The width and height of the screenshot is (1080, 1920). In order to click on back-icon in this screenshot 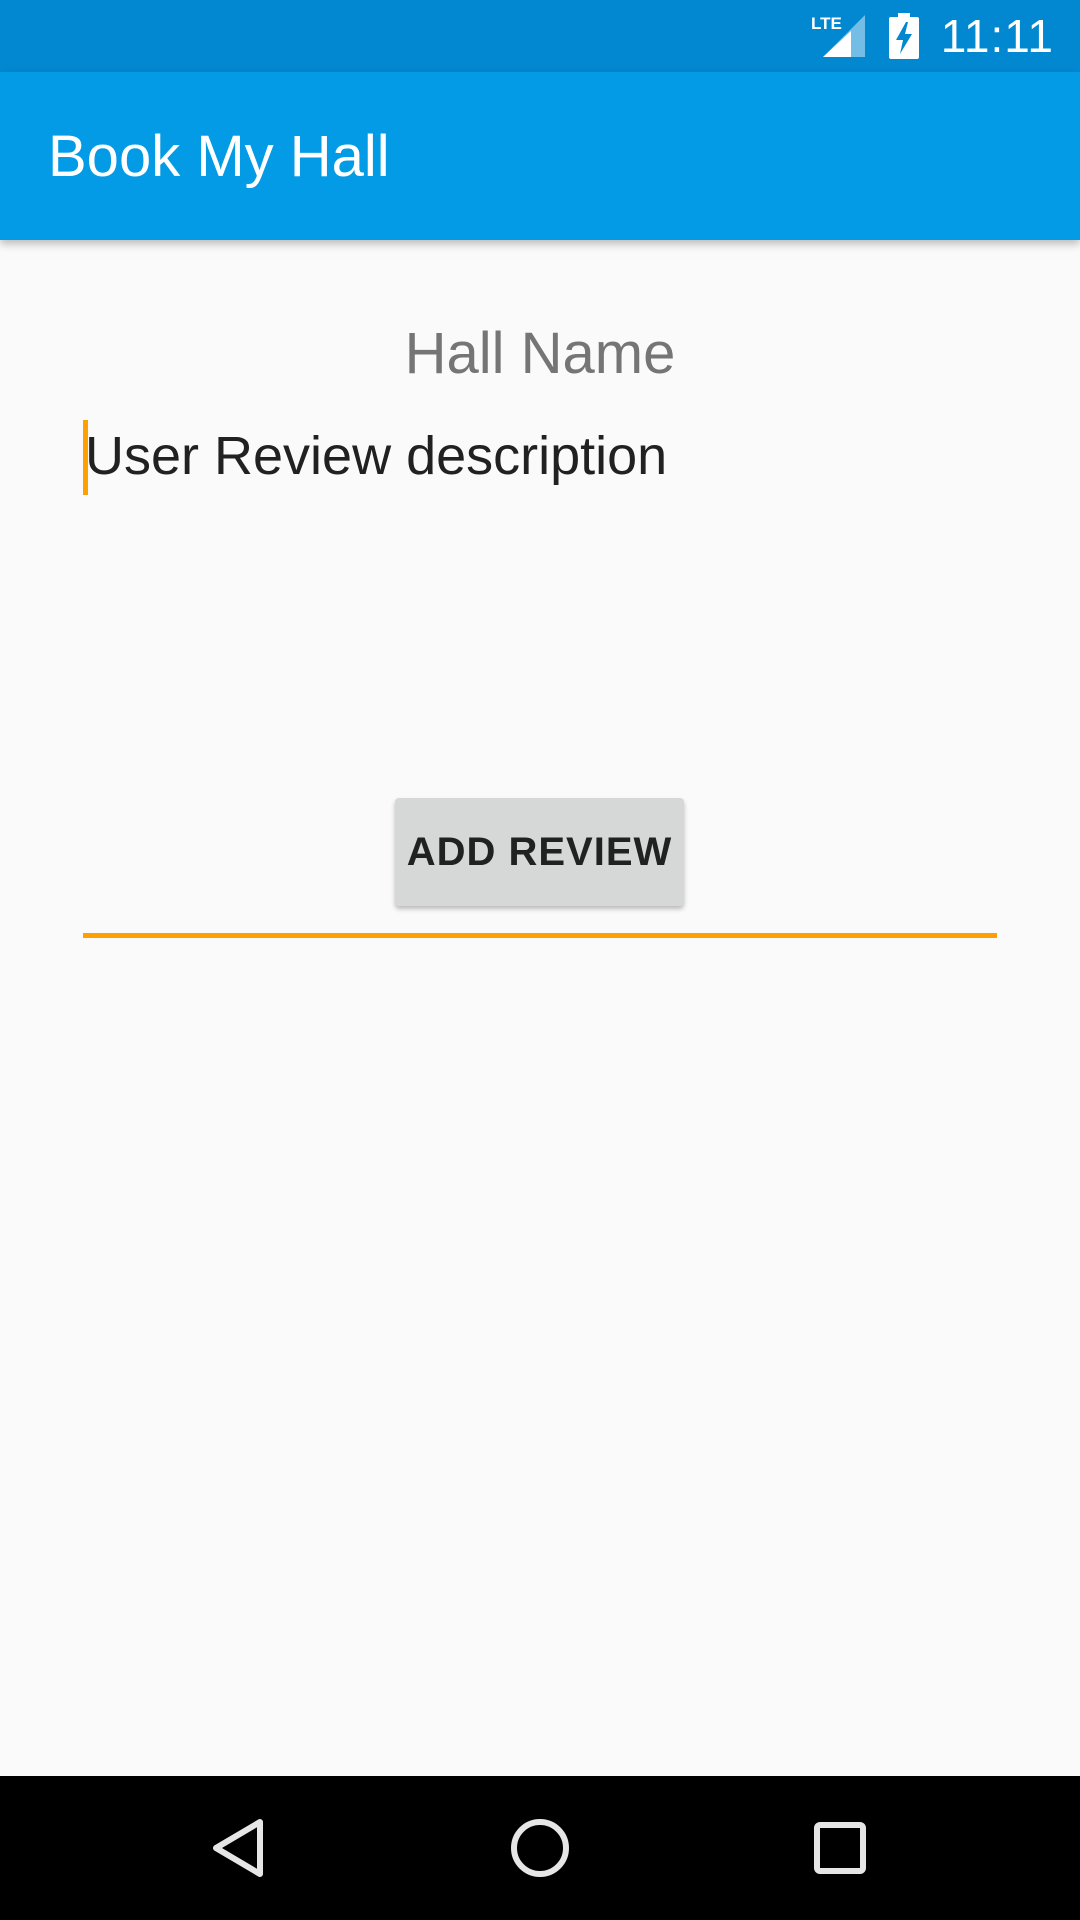, I will do `click(240, 1848)`.